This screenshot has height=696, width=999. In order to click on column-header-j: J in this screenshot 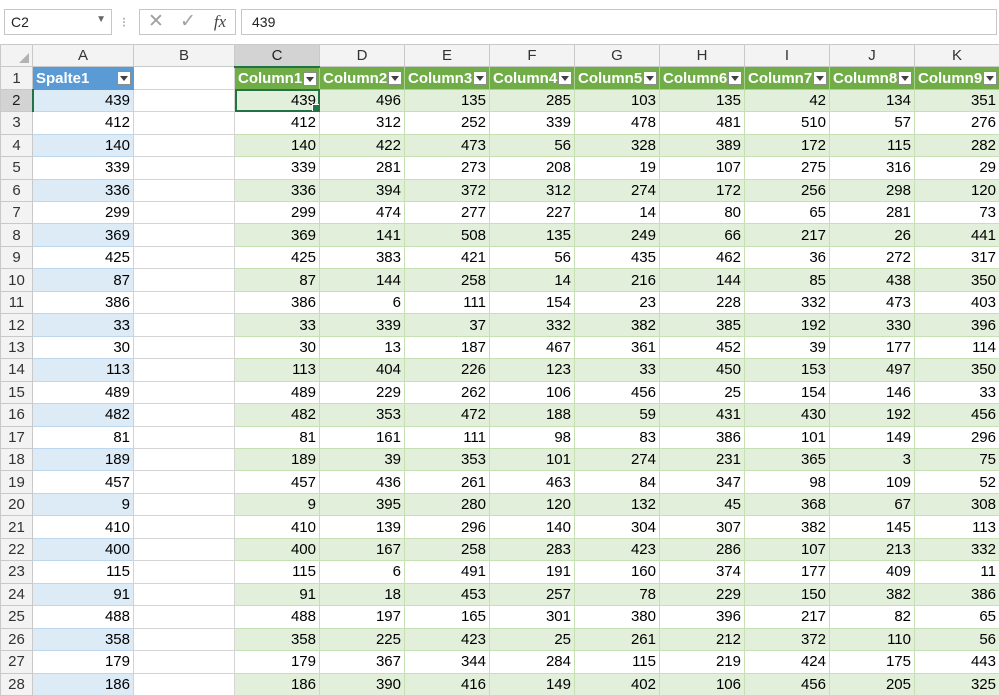, I will do `click(872, 55)`.